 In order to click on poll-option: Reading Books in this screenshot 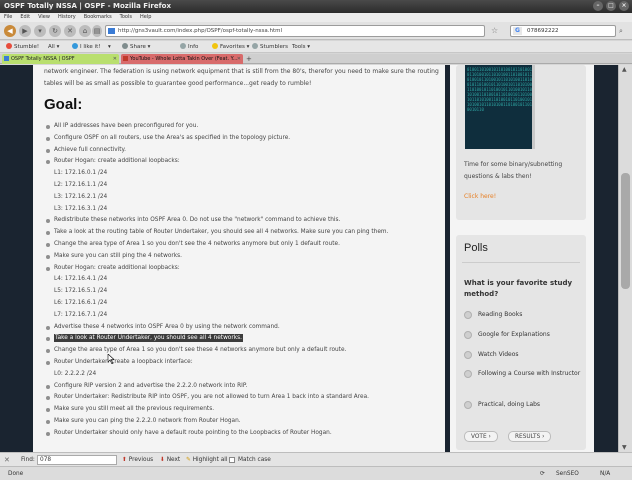, I will do `click(523, 314)`.